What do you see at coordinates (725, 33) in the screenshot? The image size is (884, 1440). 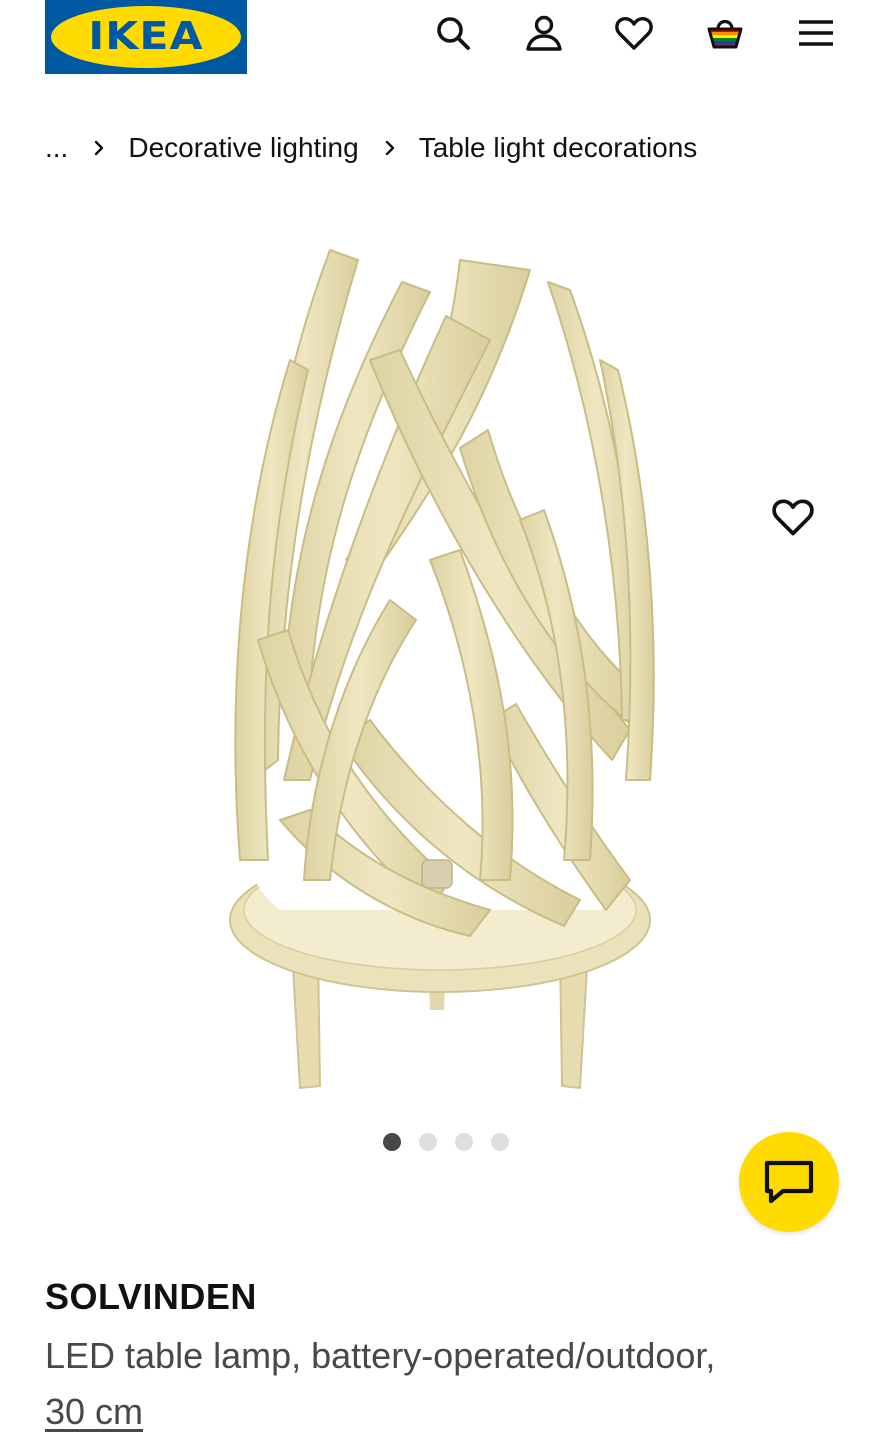 I see `cart-icon` at bounding box center [725, 33].